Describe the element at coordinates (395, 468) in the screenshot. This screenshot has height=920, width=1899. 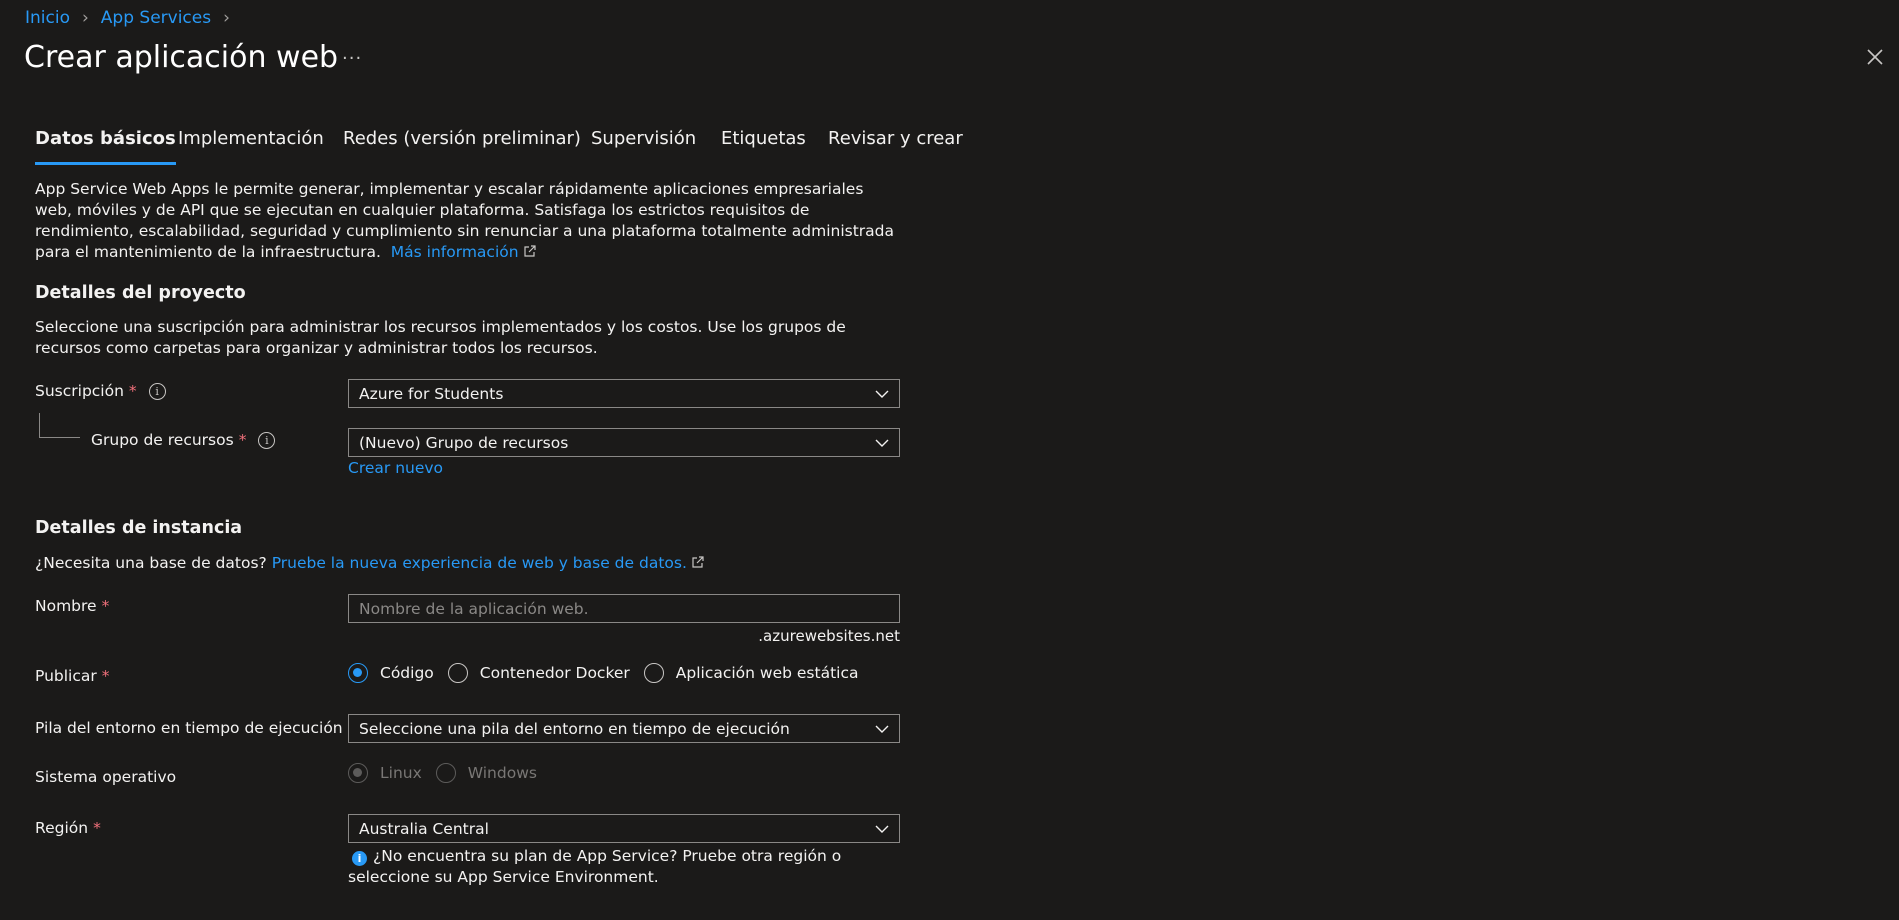
I see `create-new-resource-group-link: Crear nuevo` at that location.